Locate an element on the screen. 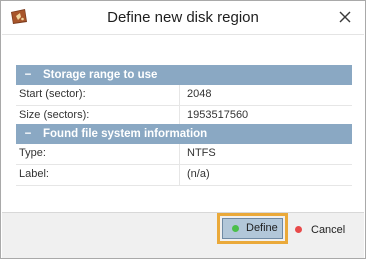 The height and width of the screenshot is (259, 366). title-bar: Define new disk region is located at coordinates (183, 17).